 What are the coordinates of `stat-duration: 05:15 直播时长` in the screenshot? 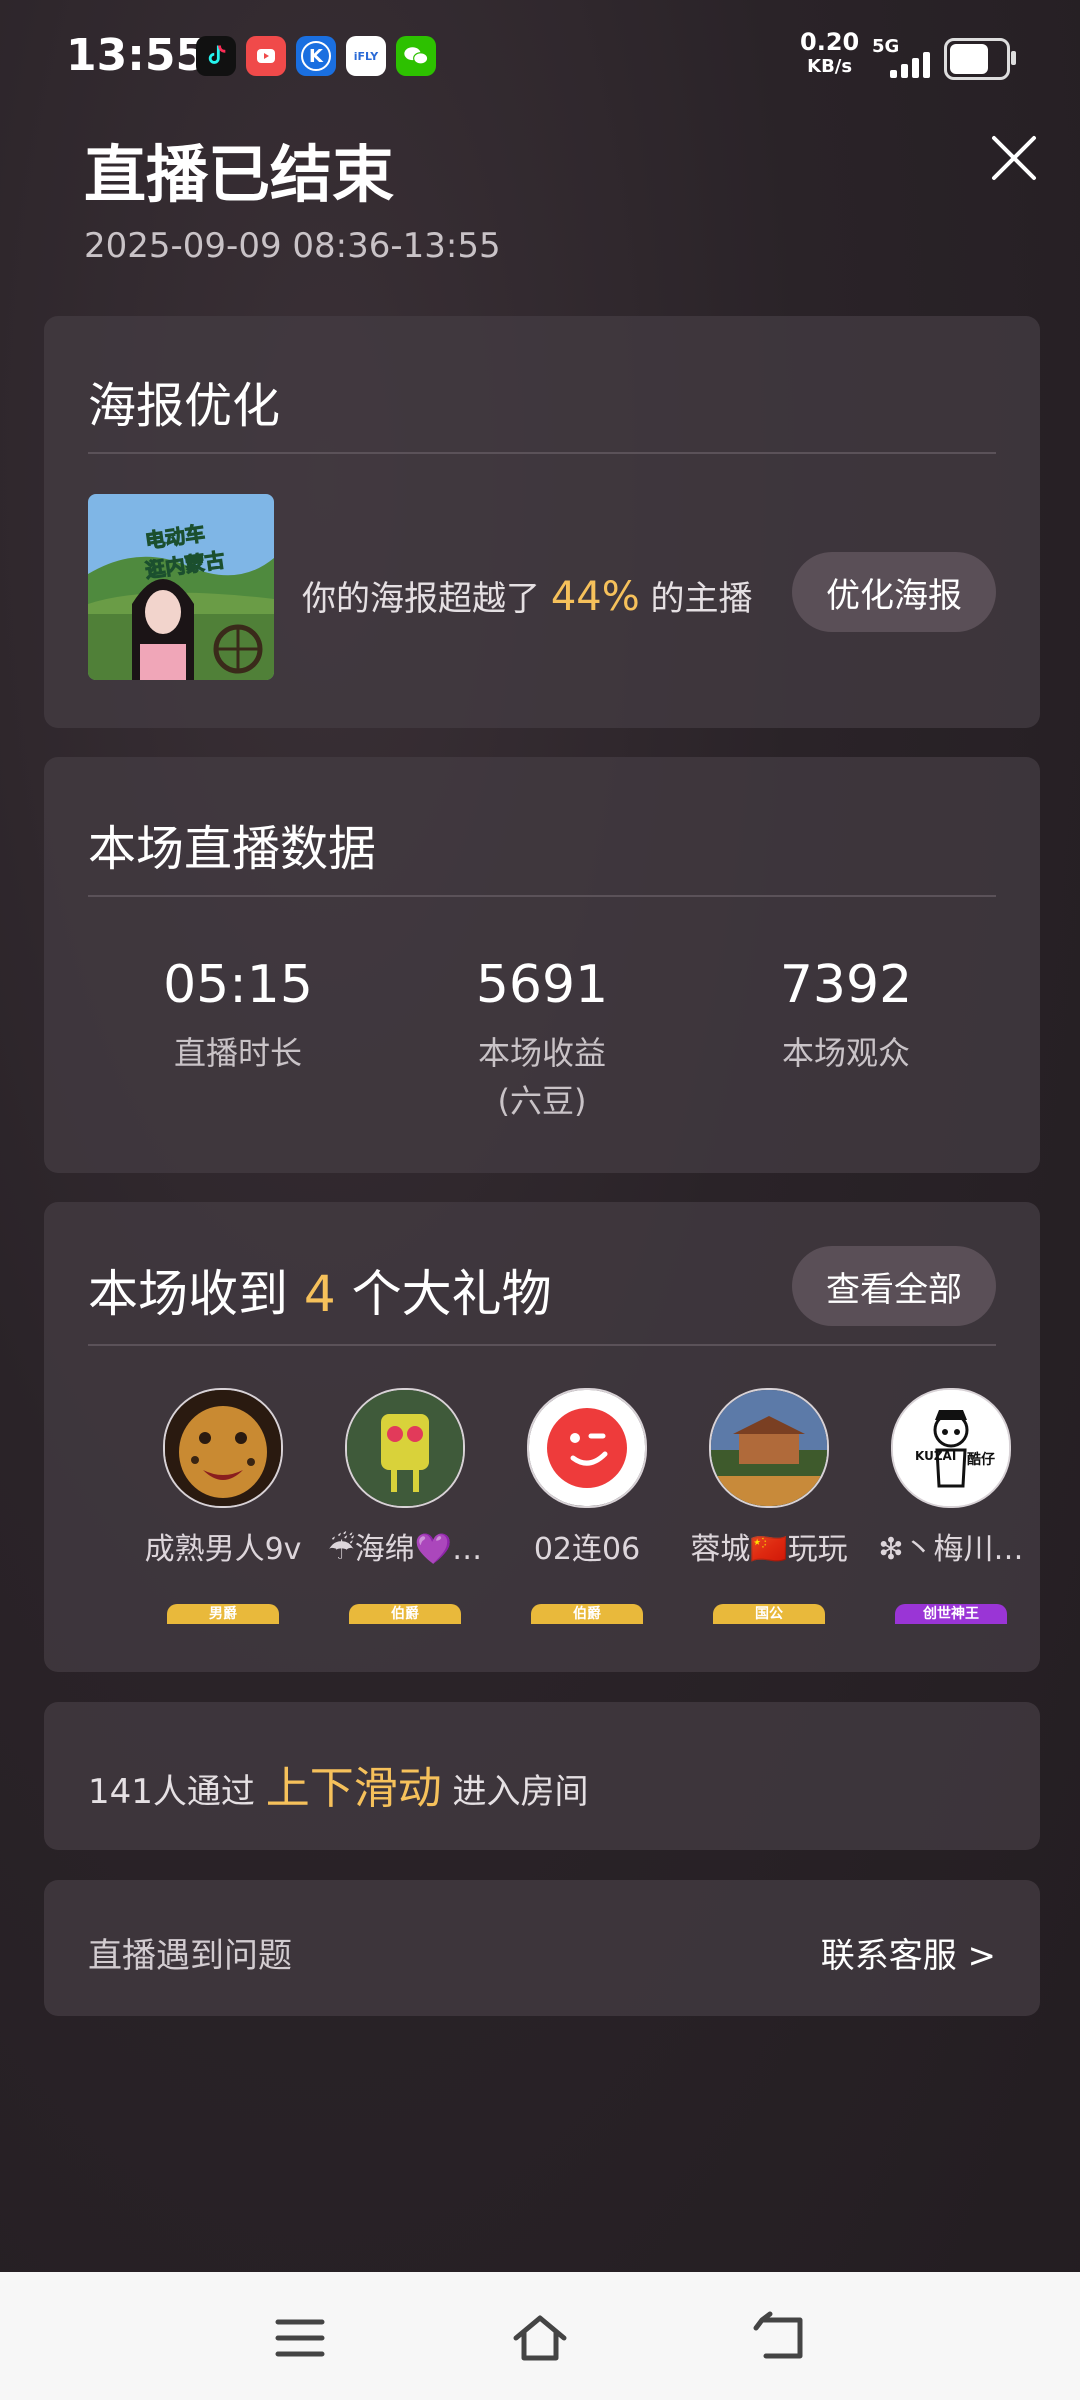 It's located at (238, 1013).